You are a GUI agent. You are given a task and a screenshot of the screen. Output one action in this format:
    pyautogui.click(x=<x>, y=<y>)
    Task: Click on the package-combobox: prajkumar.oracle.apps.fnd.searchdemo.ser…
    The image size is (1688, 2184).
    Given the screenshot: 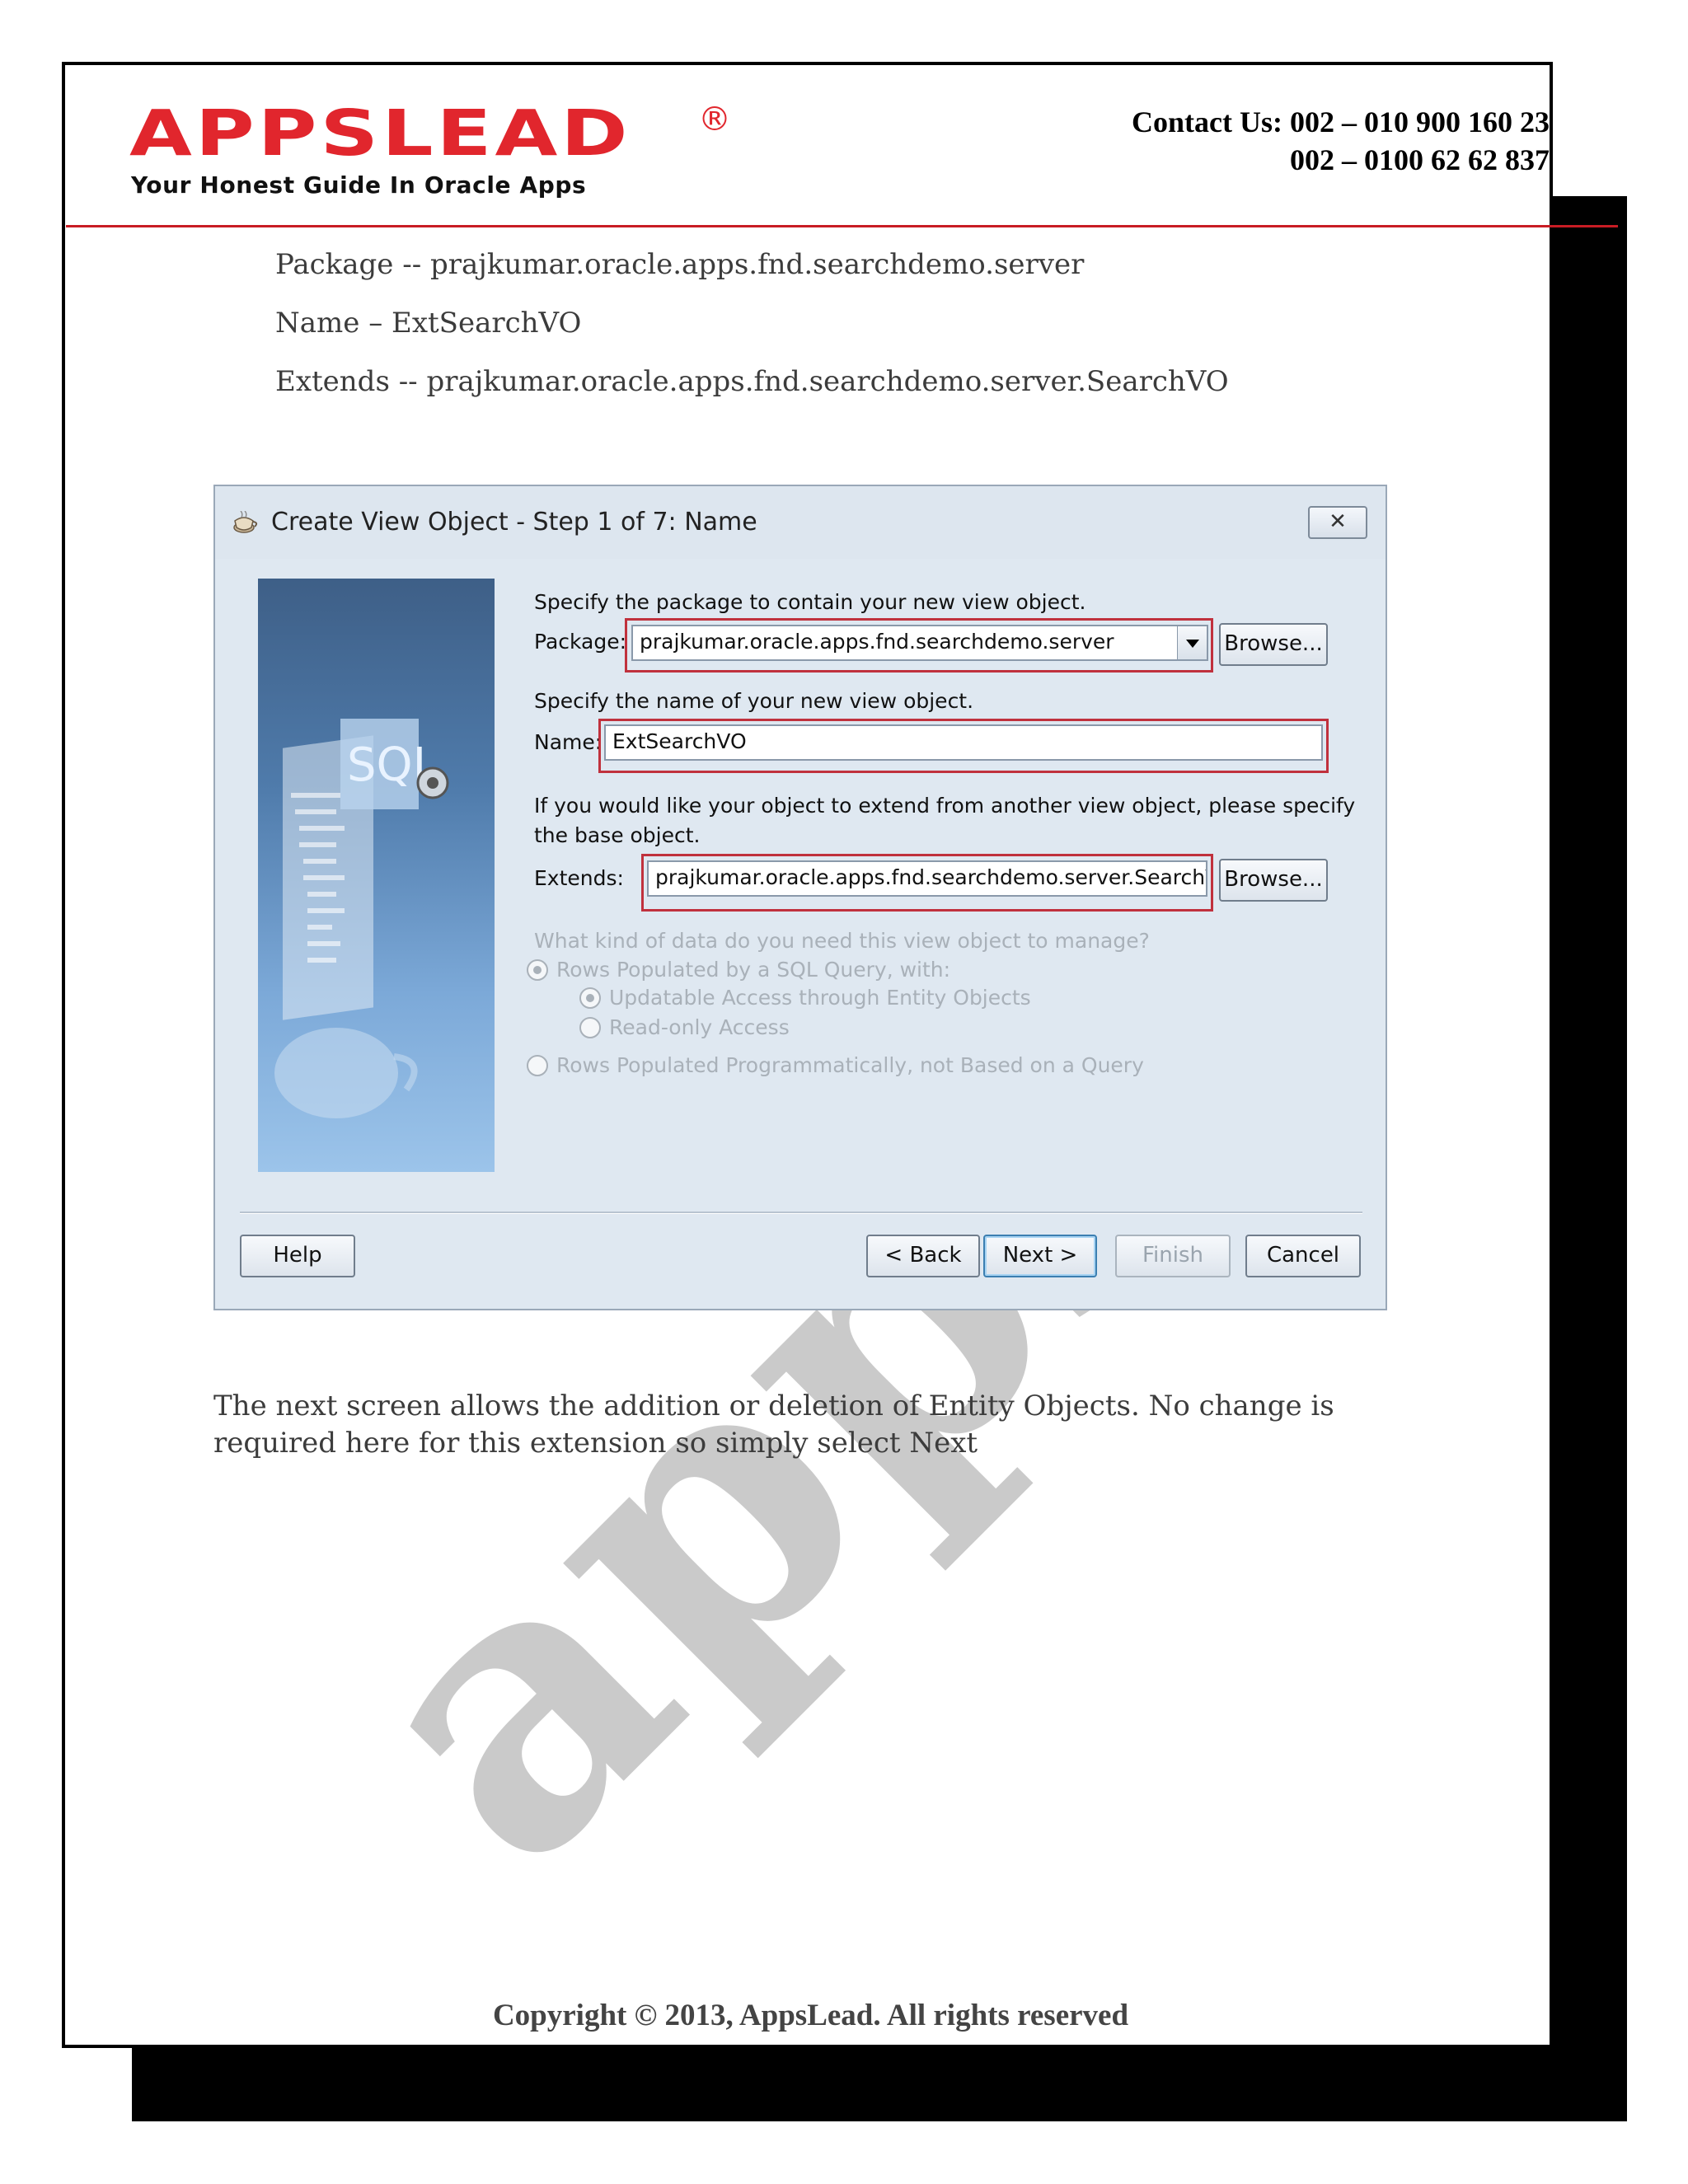 What is the action you would take?
    pyautogui.click(x=920, y=643)
    